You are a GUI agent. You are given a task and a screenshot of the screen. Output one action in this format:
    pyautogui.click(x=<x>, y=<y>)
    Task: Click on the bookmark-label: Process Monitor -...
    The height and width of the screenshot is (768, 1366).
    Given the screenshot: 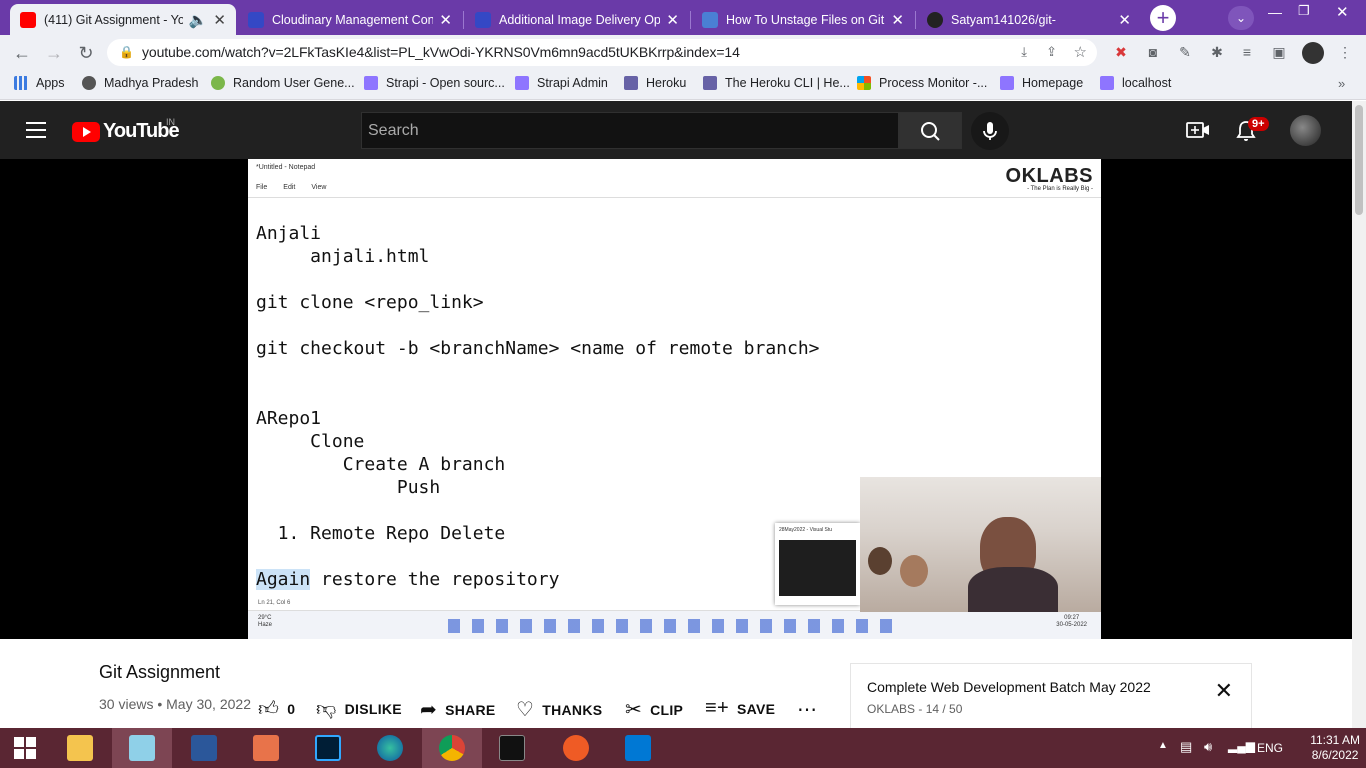 What is the action you would take?
    pyautogui.click(x=933, y=83)
    